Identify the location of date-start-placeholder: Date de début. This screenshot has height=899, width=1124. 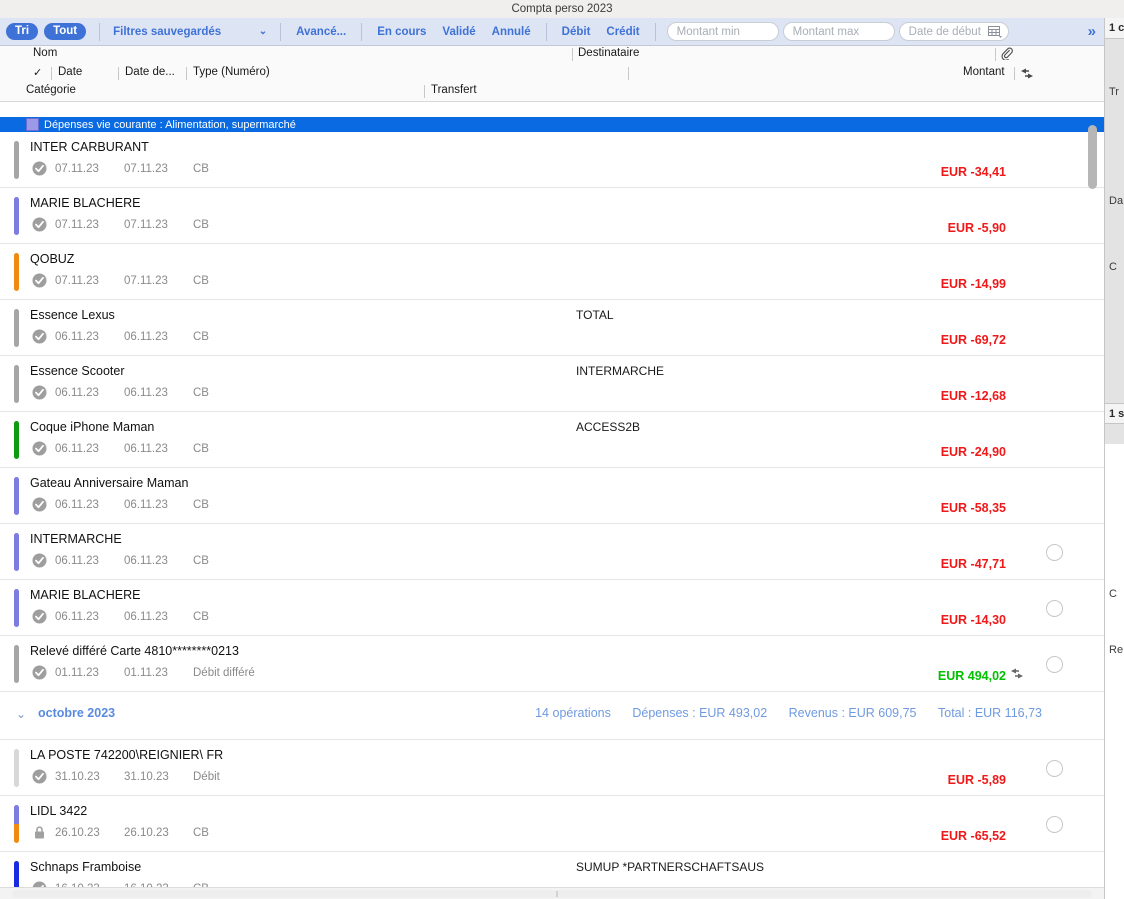
(944, 31).